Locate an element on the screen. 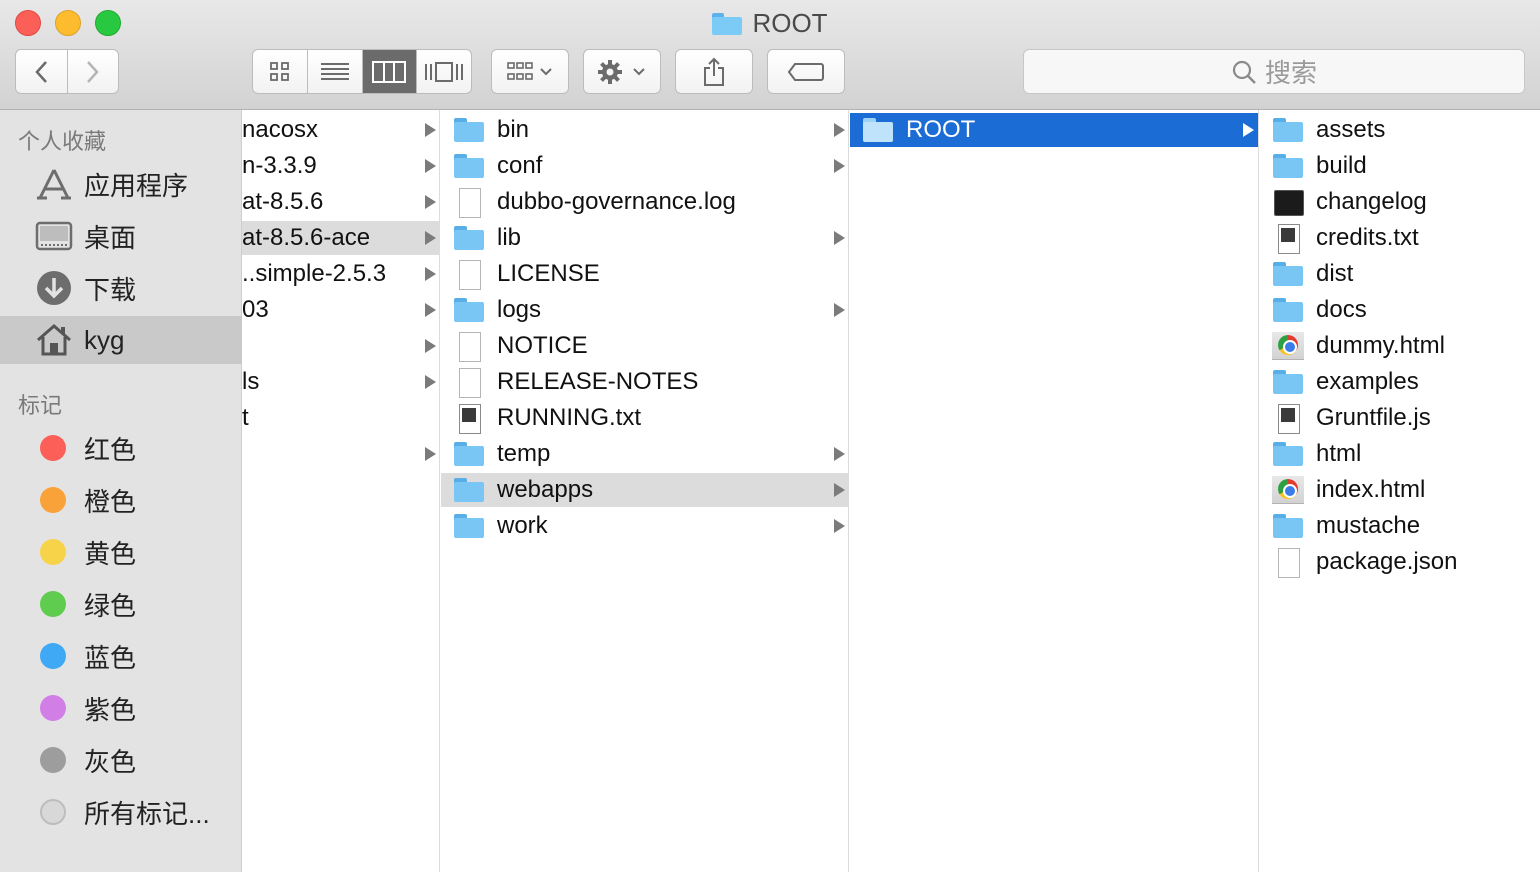 Image resolution: width=1540 pixels, height=872 pixels. terminal-icon is located at coordinates (1288, 202).